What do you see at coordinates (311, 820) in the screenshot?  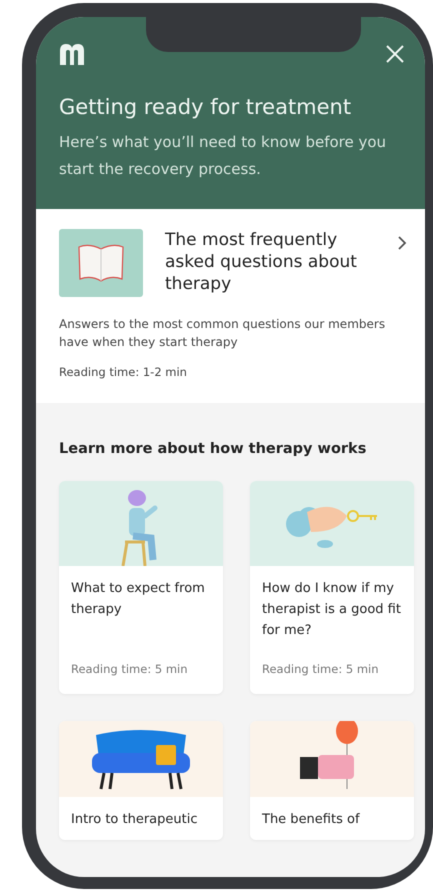 I see `article-title: The benefits of` at bounding box center [311, 820].